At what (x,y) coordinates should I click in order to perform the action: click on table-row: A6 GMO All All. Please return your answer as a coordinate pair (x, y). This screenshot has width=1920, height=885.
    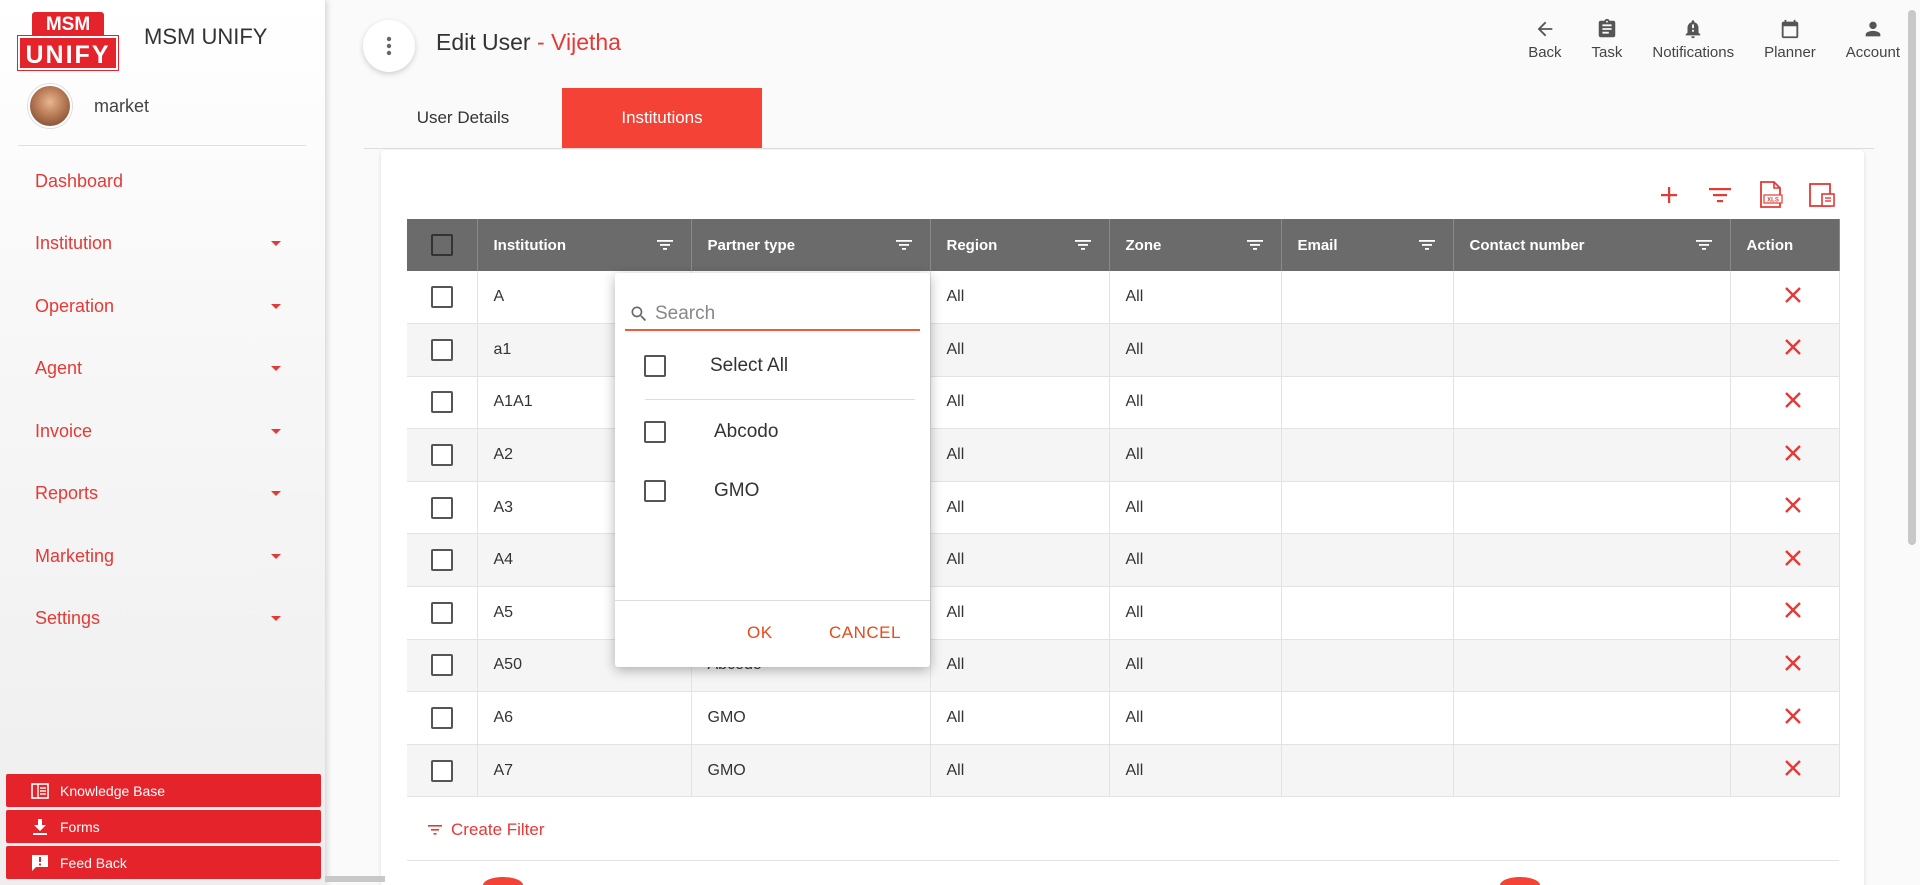
    Looking at the image, I should click on (1123, 718).